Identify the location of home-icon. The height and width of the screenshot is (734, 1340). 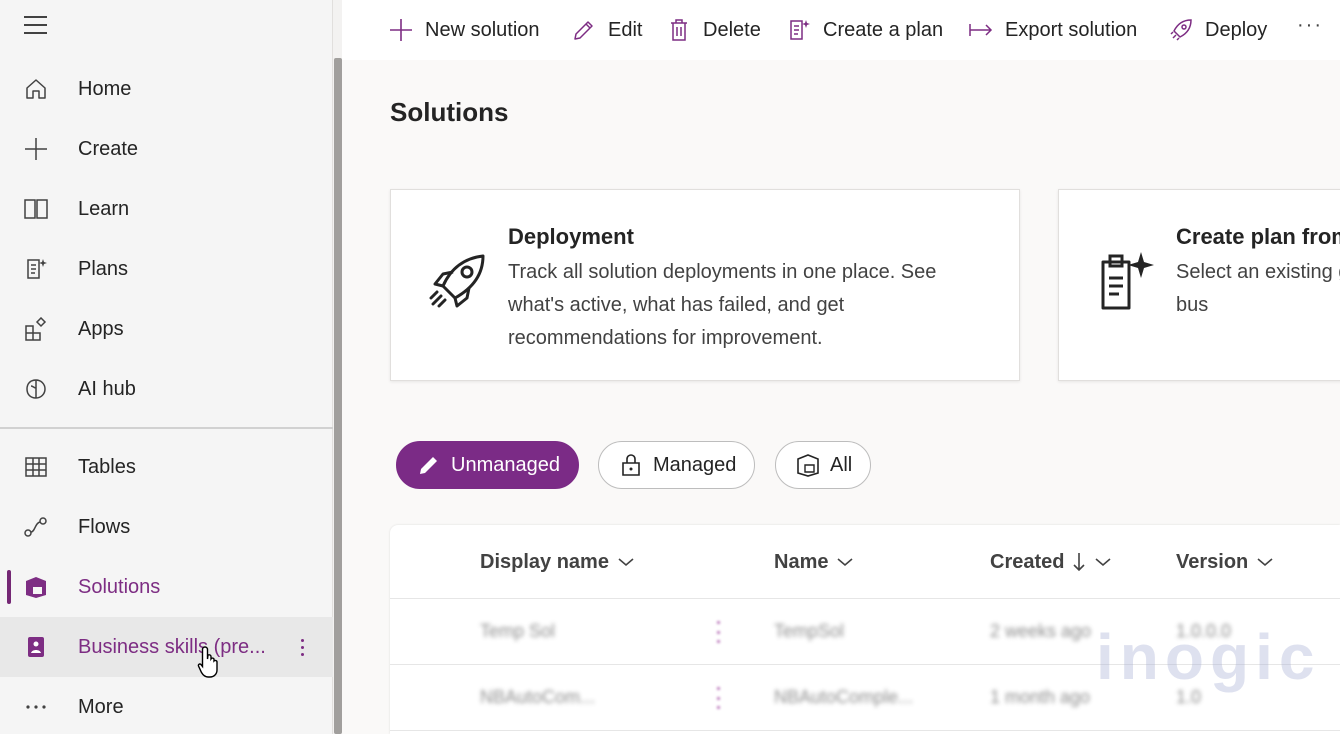
(36, 89).